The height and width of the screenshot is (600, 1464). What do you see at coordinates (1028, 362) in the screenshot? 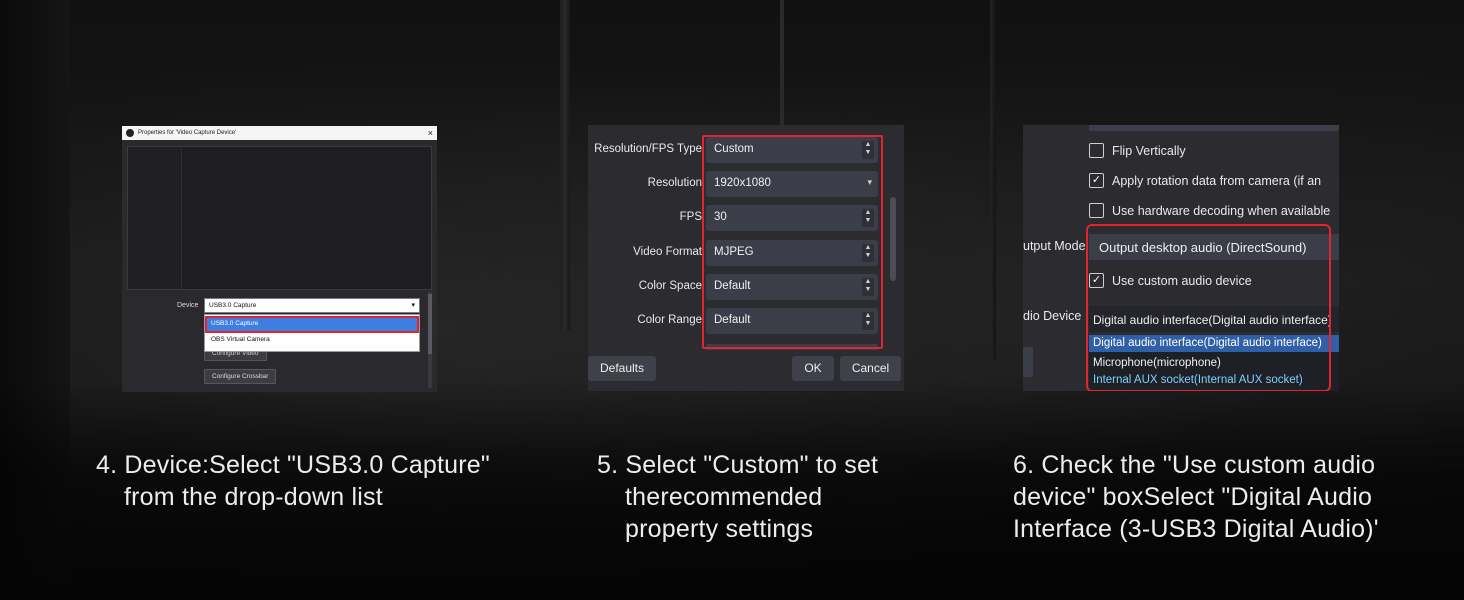
I see `partial-button-stub` at bounding box center [1028, 362].